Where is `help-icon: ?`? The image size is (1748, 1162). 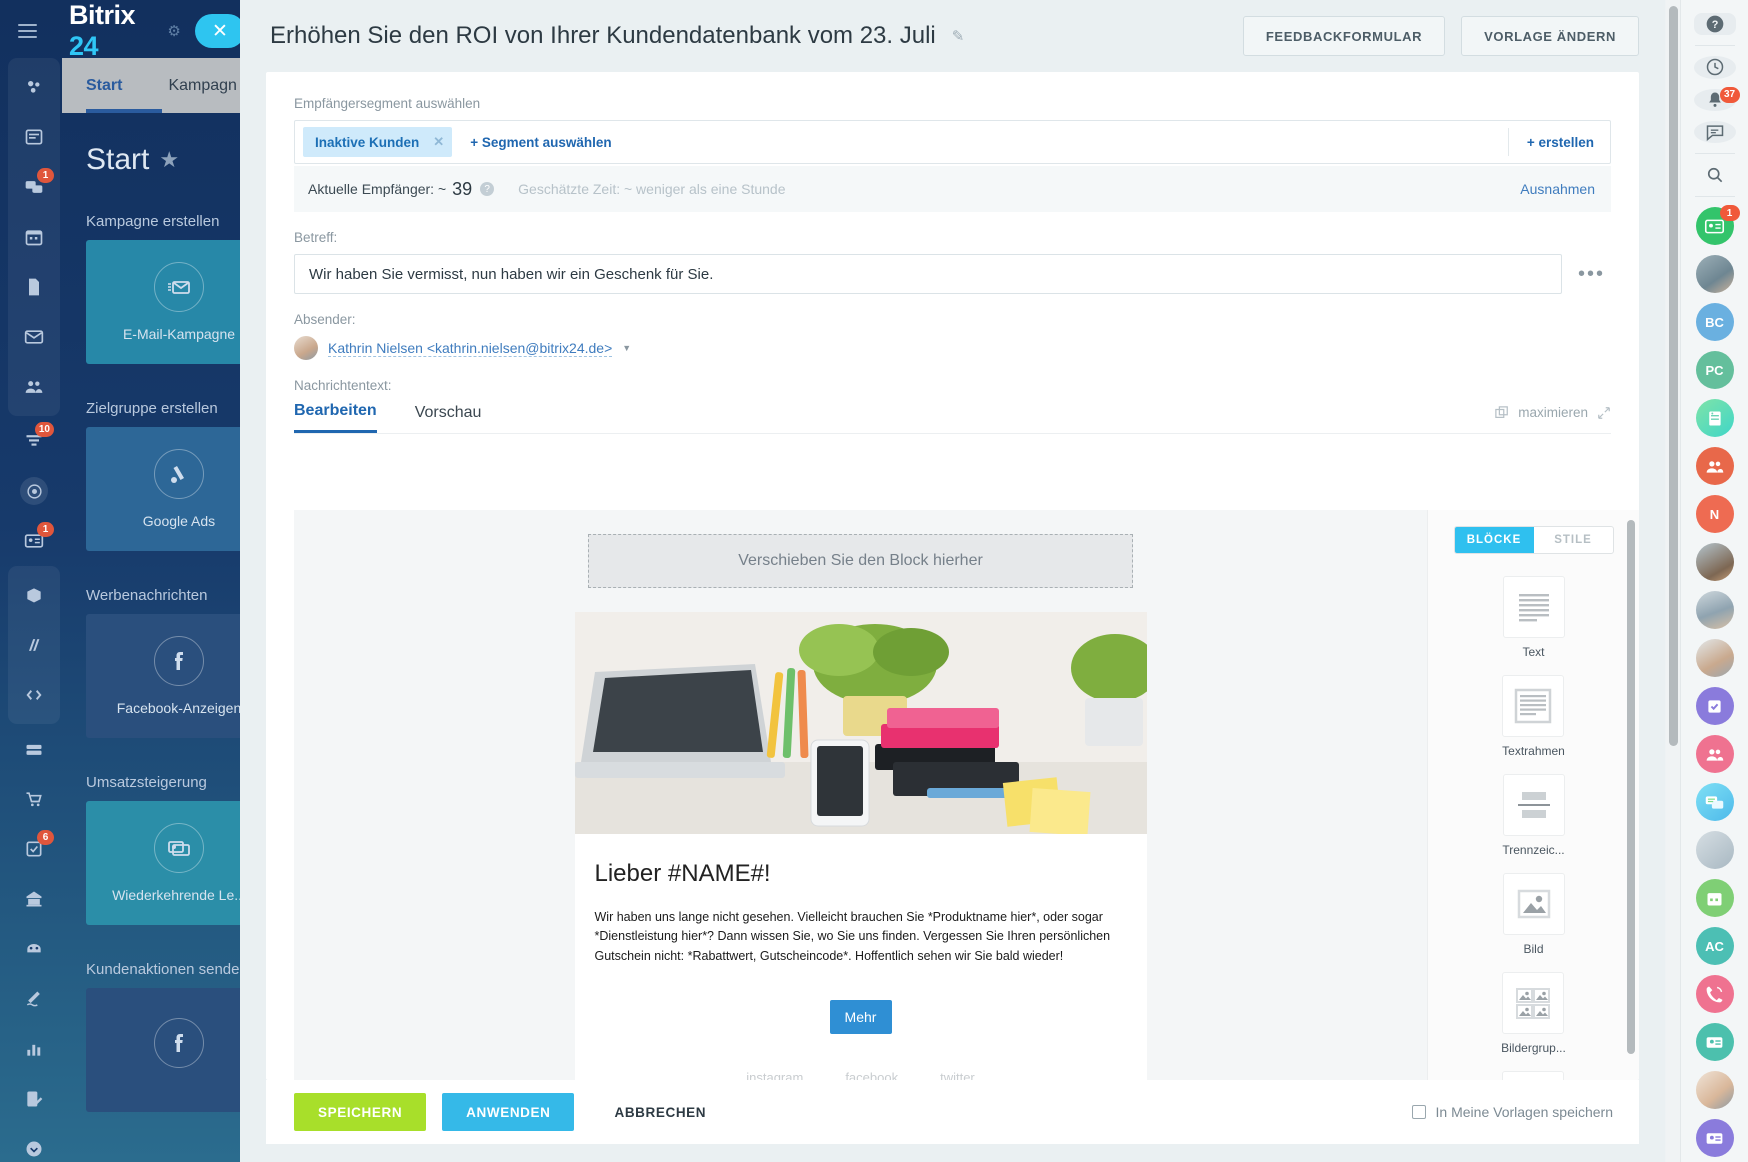 help-icon: ? is located at coordinates (1714, 24).